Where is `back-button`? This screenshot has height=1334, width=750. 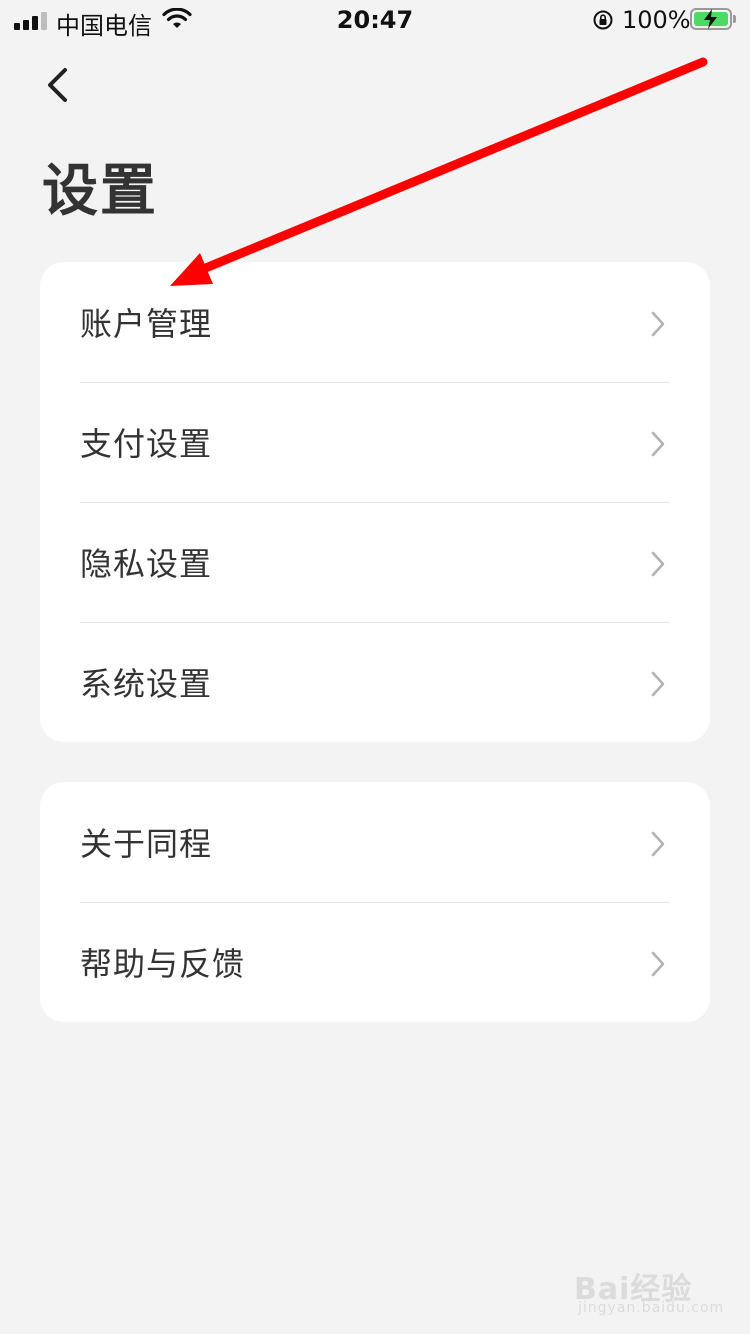
back-button is located at coordinates (59, 85).